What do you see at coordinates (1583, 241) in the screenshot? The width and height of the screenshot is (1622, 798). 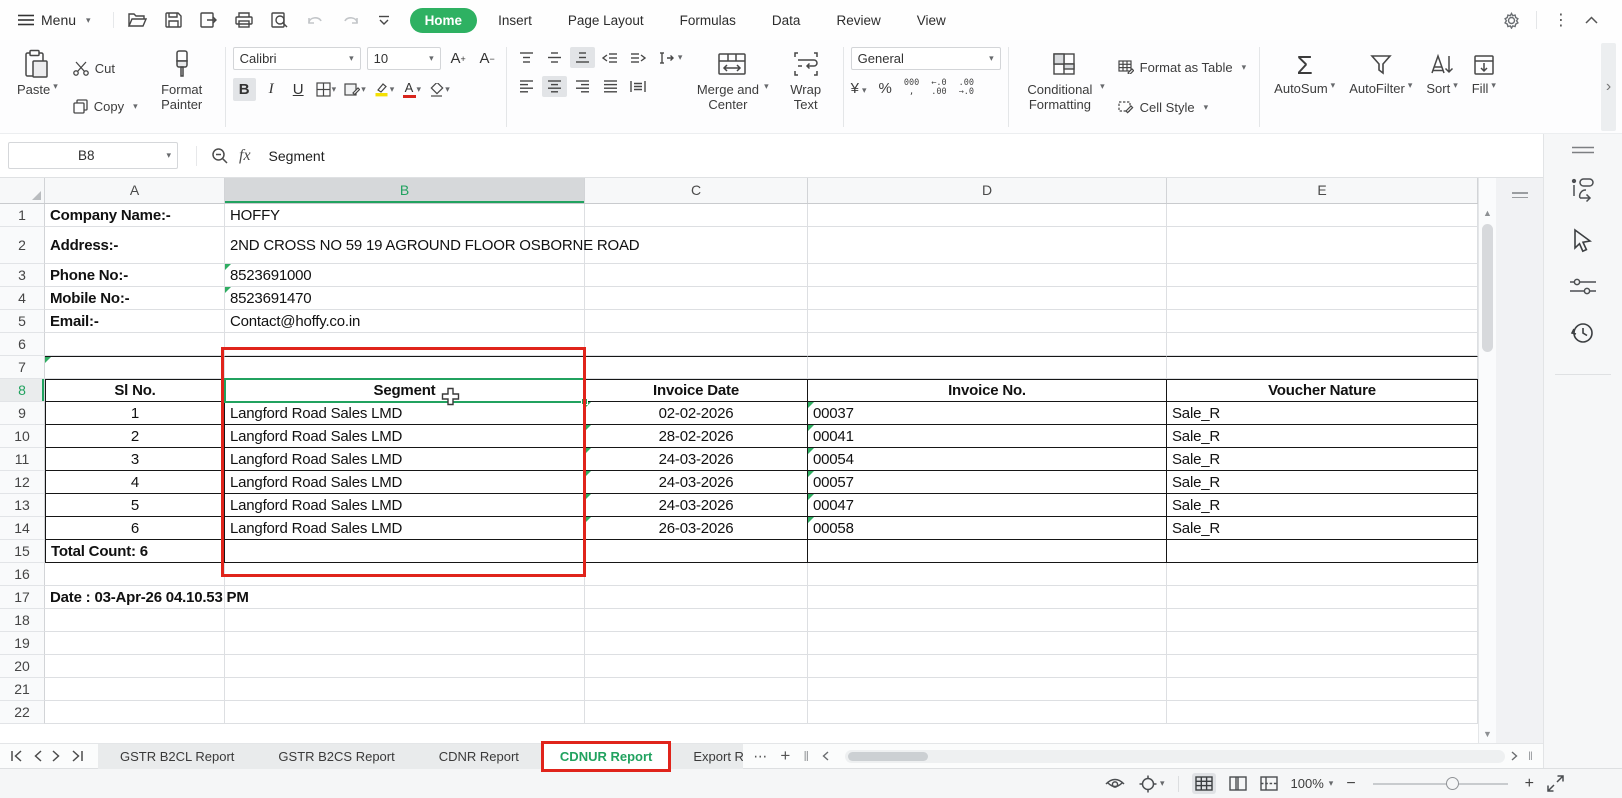 I see `cursor-select-icon` at bounding box center [1583, 241].